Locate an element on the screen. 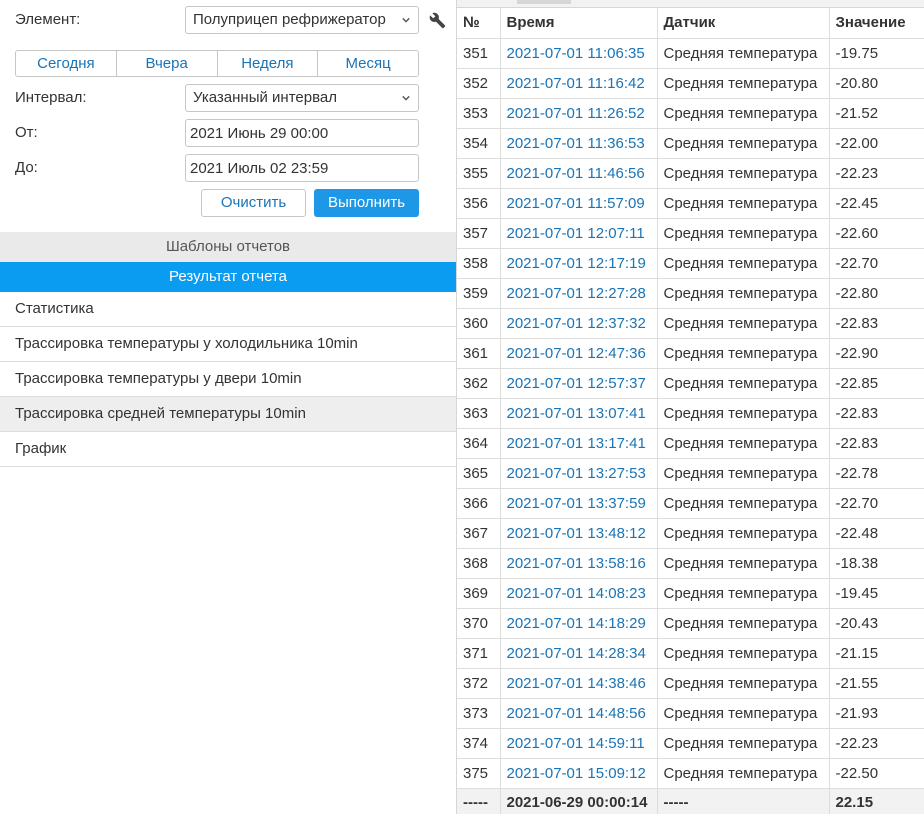 The width and height of the screenshot is (924, 814). cell-time-link: 2021-07-01 13:07:41 is located at coordinates (579, 413).